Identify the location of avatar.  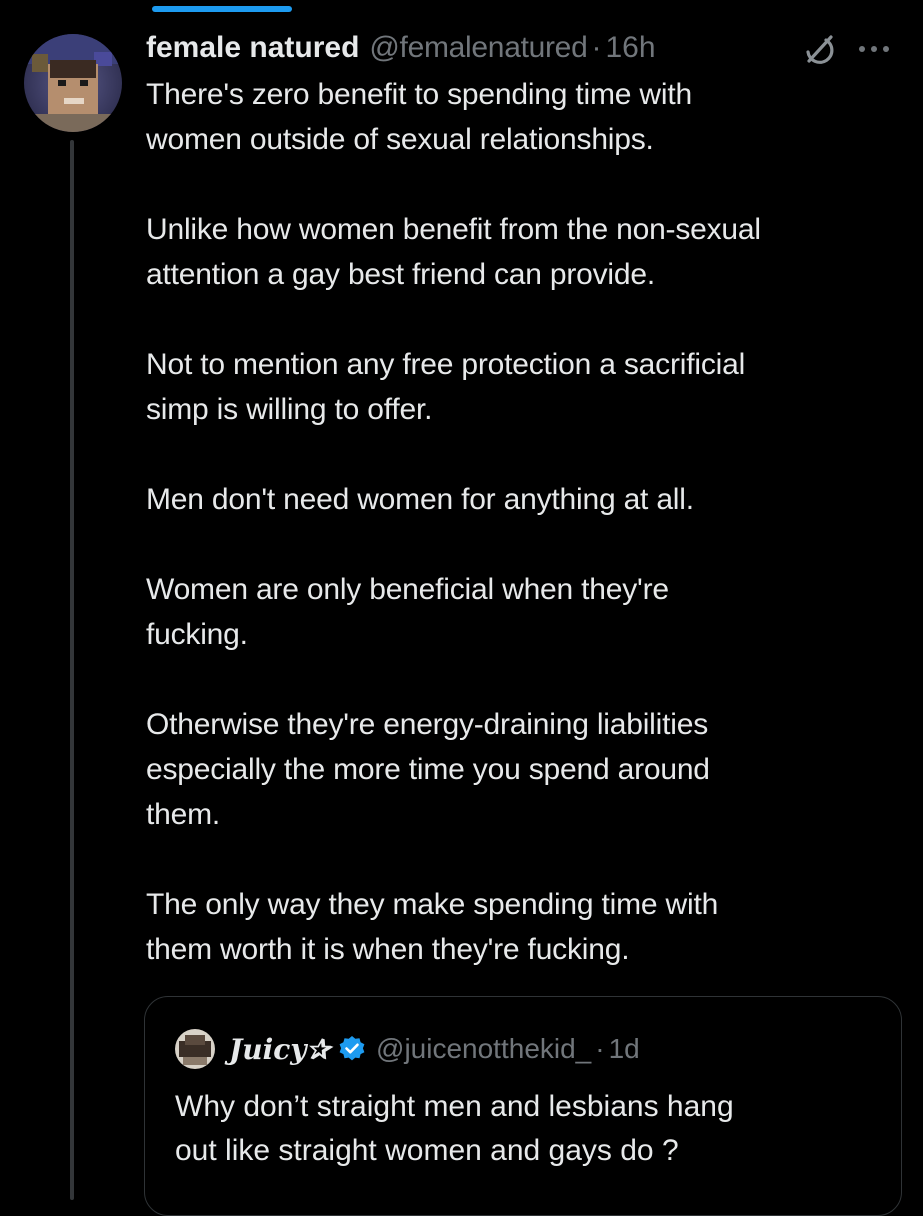
(73, 83).